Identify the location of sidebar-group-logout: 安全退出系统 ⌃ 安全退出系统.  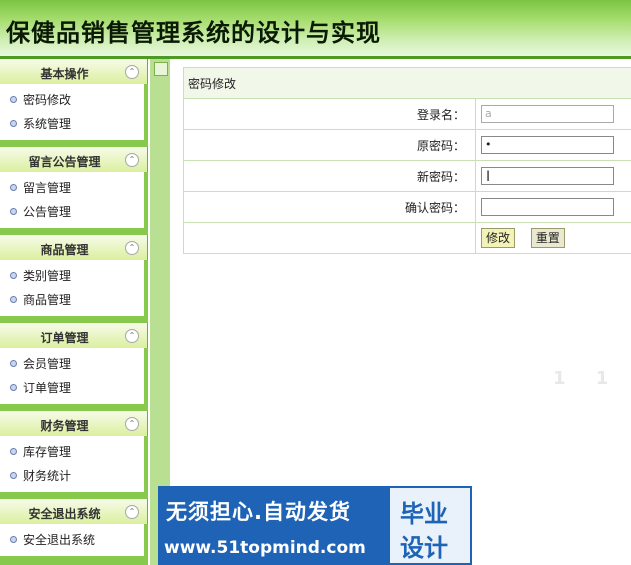
(74, 527).